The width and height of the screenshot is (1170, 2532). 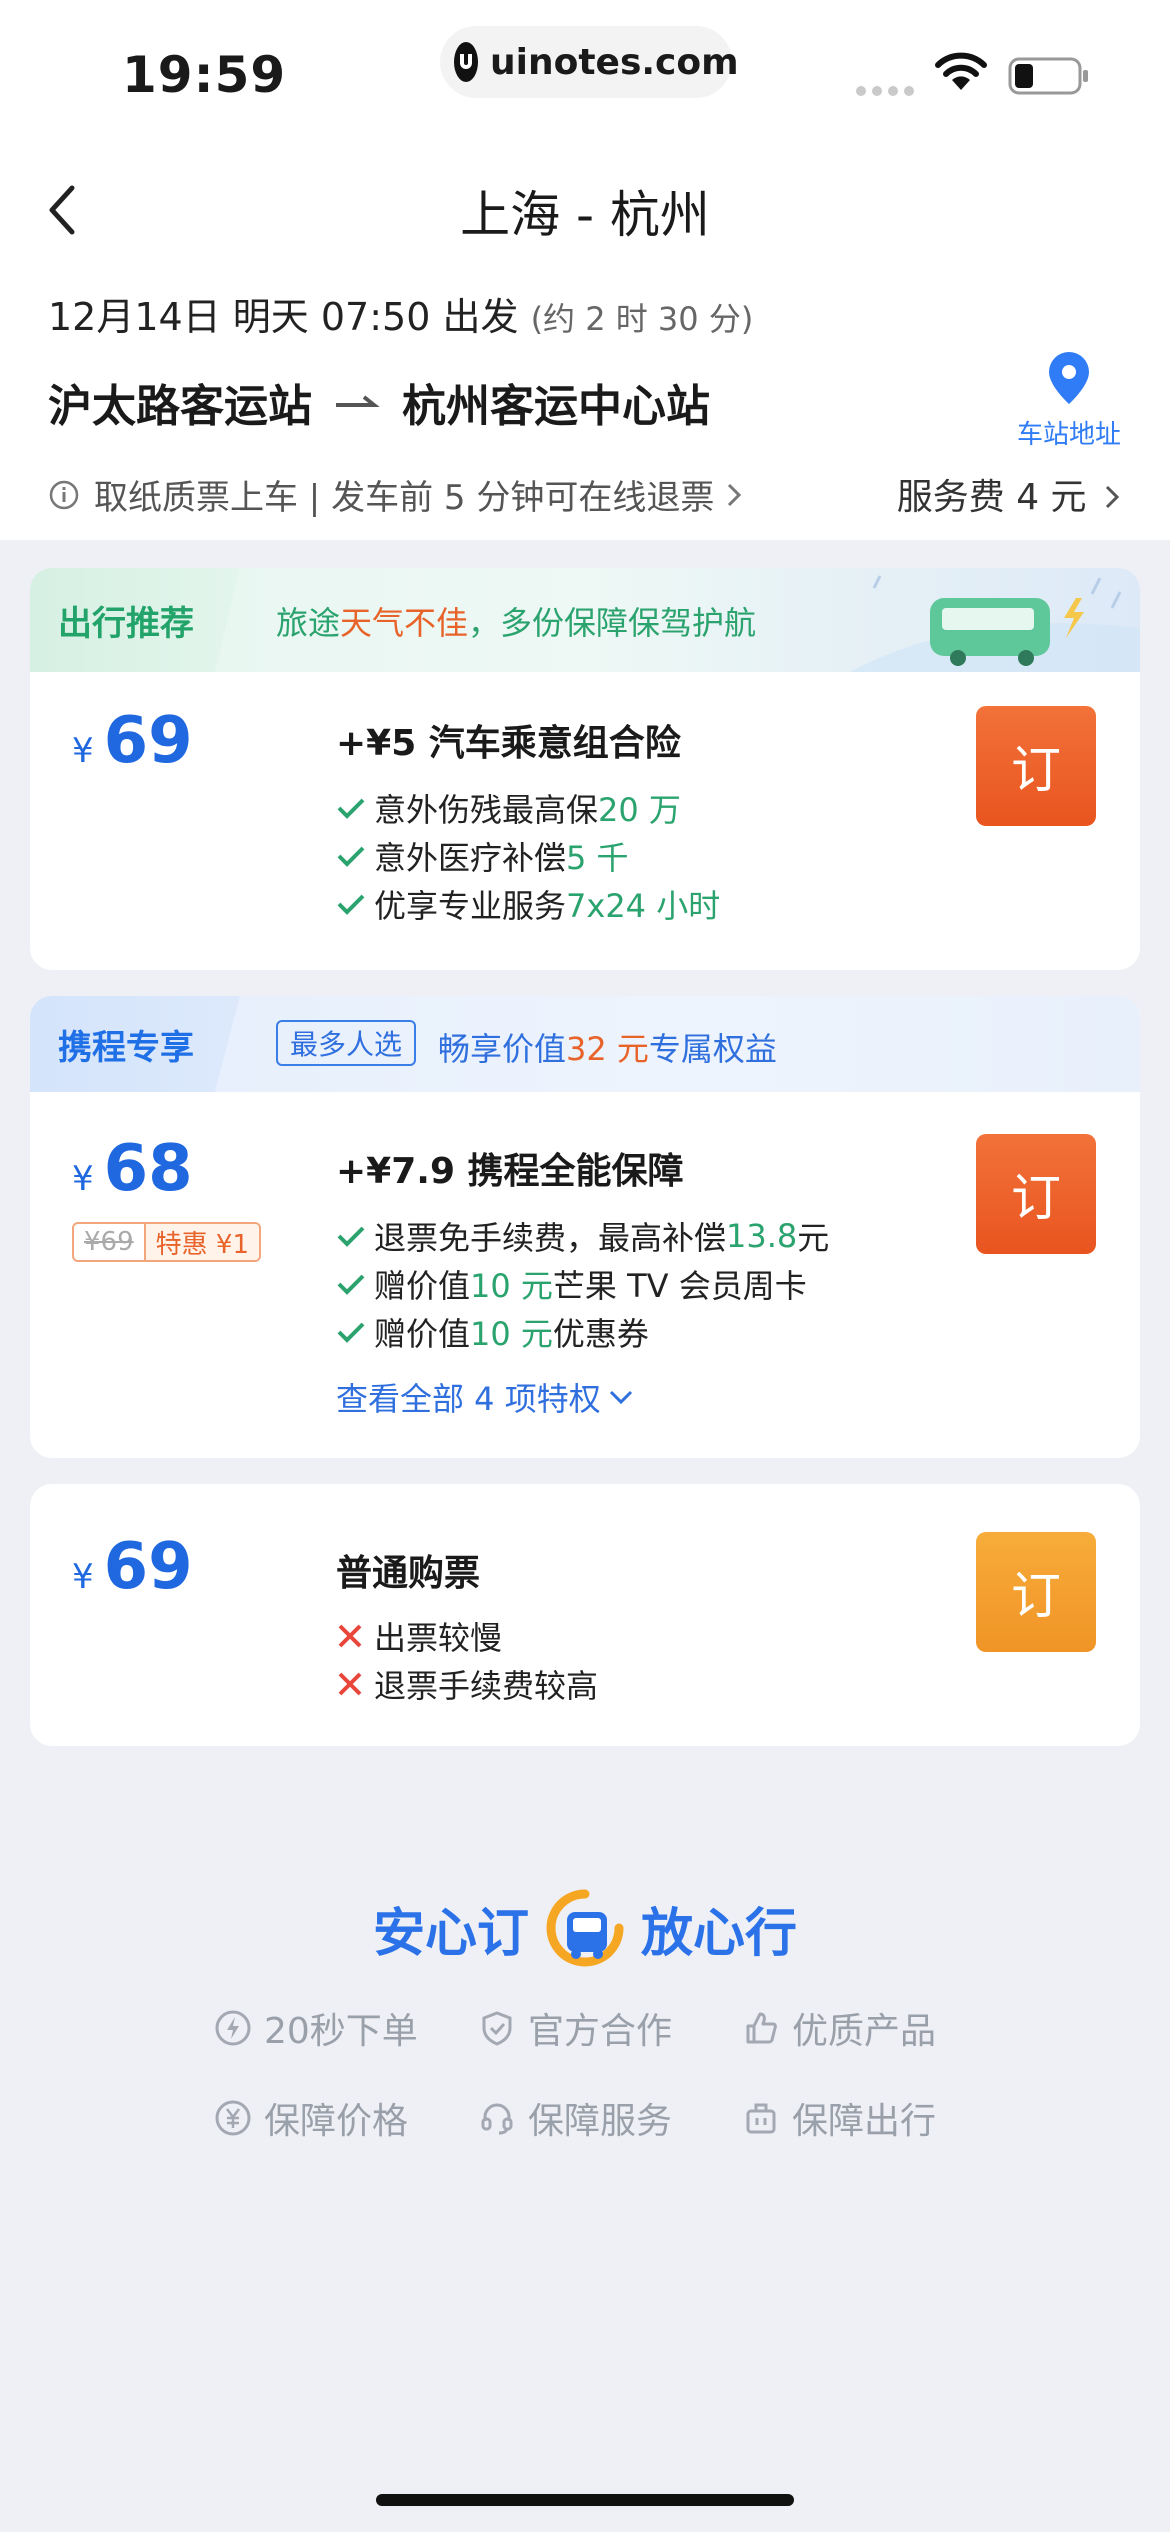 I want to click on guarantee-item: 优质产品, so click(x=858, y=2028).